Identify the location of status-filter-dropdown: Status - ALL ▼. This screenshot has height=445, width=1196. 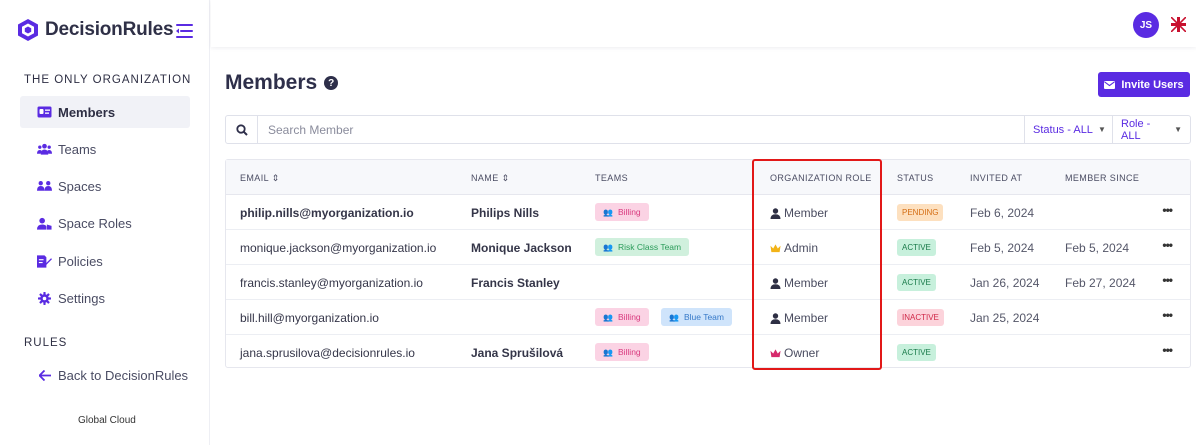
(1069, 129).